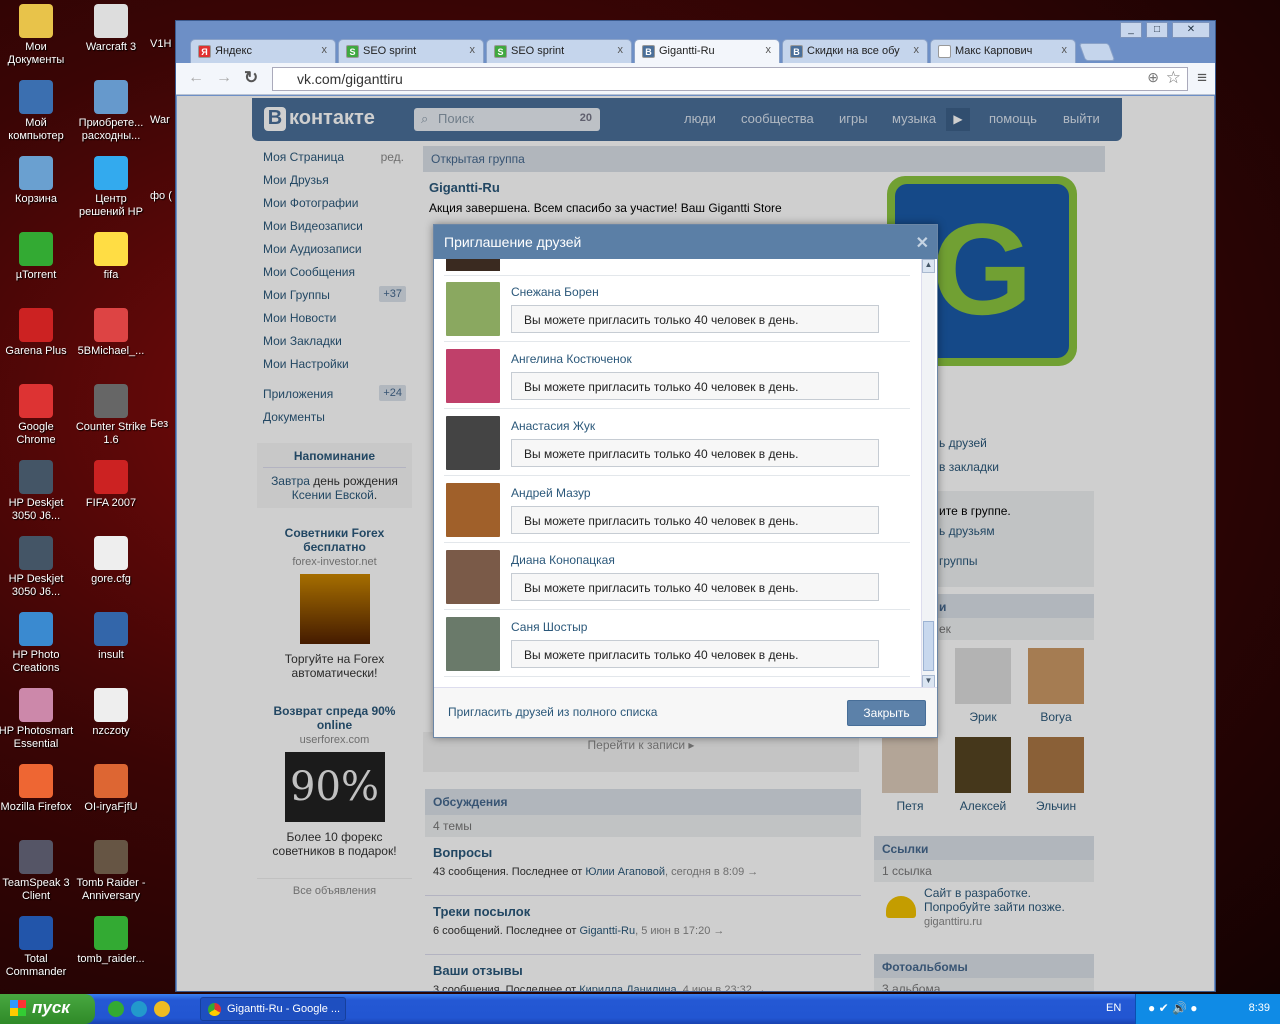 The height and width of the screenshot is (1024, 1280). I want to click on desktop-icon: FIFA 2007, so click(111, 485).